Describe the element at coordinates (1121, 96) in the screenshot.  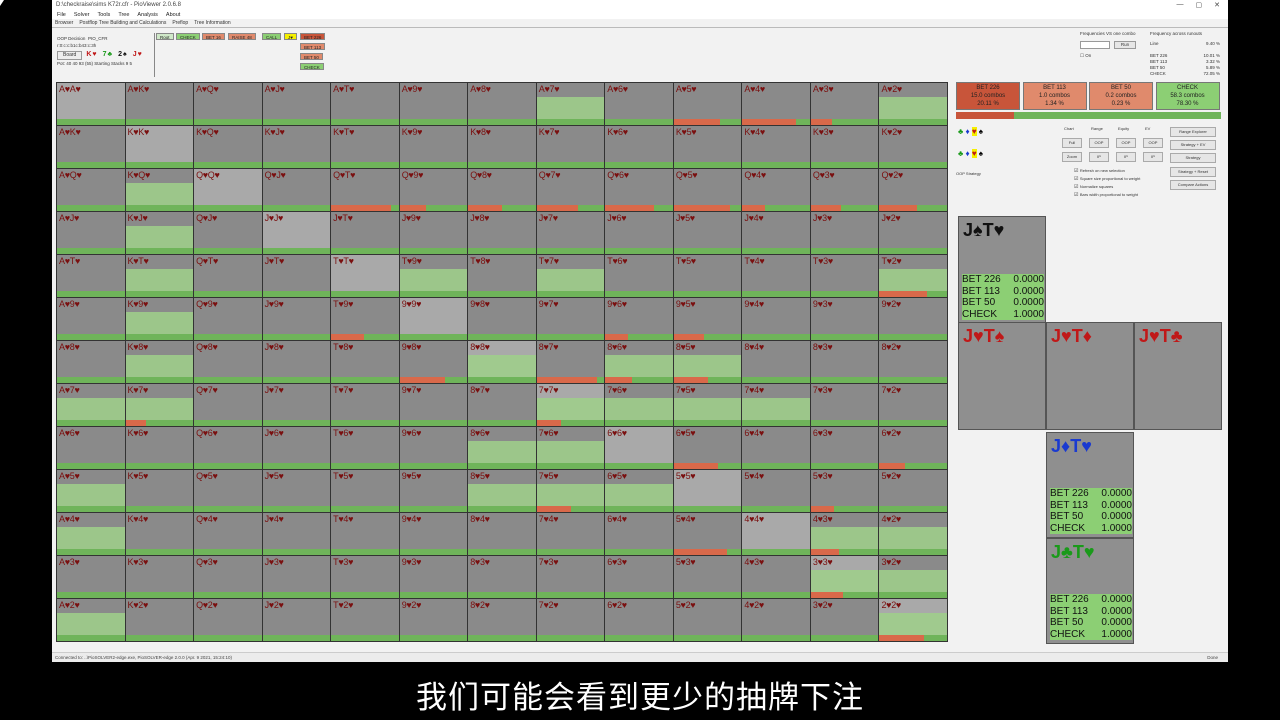
I see `action-summary-bet-50: BET 50 0.2 combos 0.23 %` at that location.